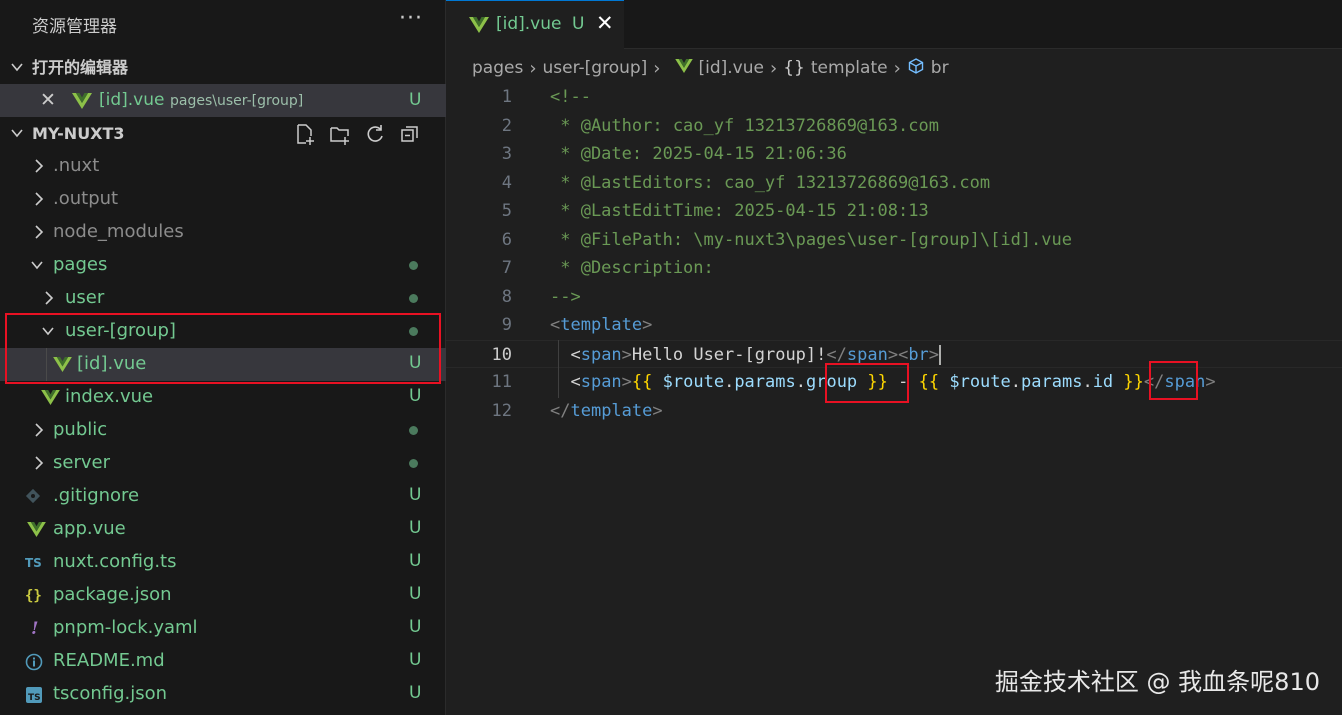 This screenshot has height=715, width=1342. What do you see at coordinates (223, 661) in the screenshot?
I see `tree-item-readme: README.md U` at bounding box center [223, 661].